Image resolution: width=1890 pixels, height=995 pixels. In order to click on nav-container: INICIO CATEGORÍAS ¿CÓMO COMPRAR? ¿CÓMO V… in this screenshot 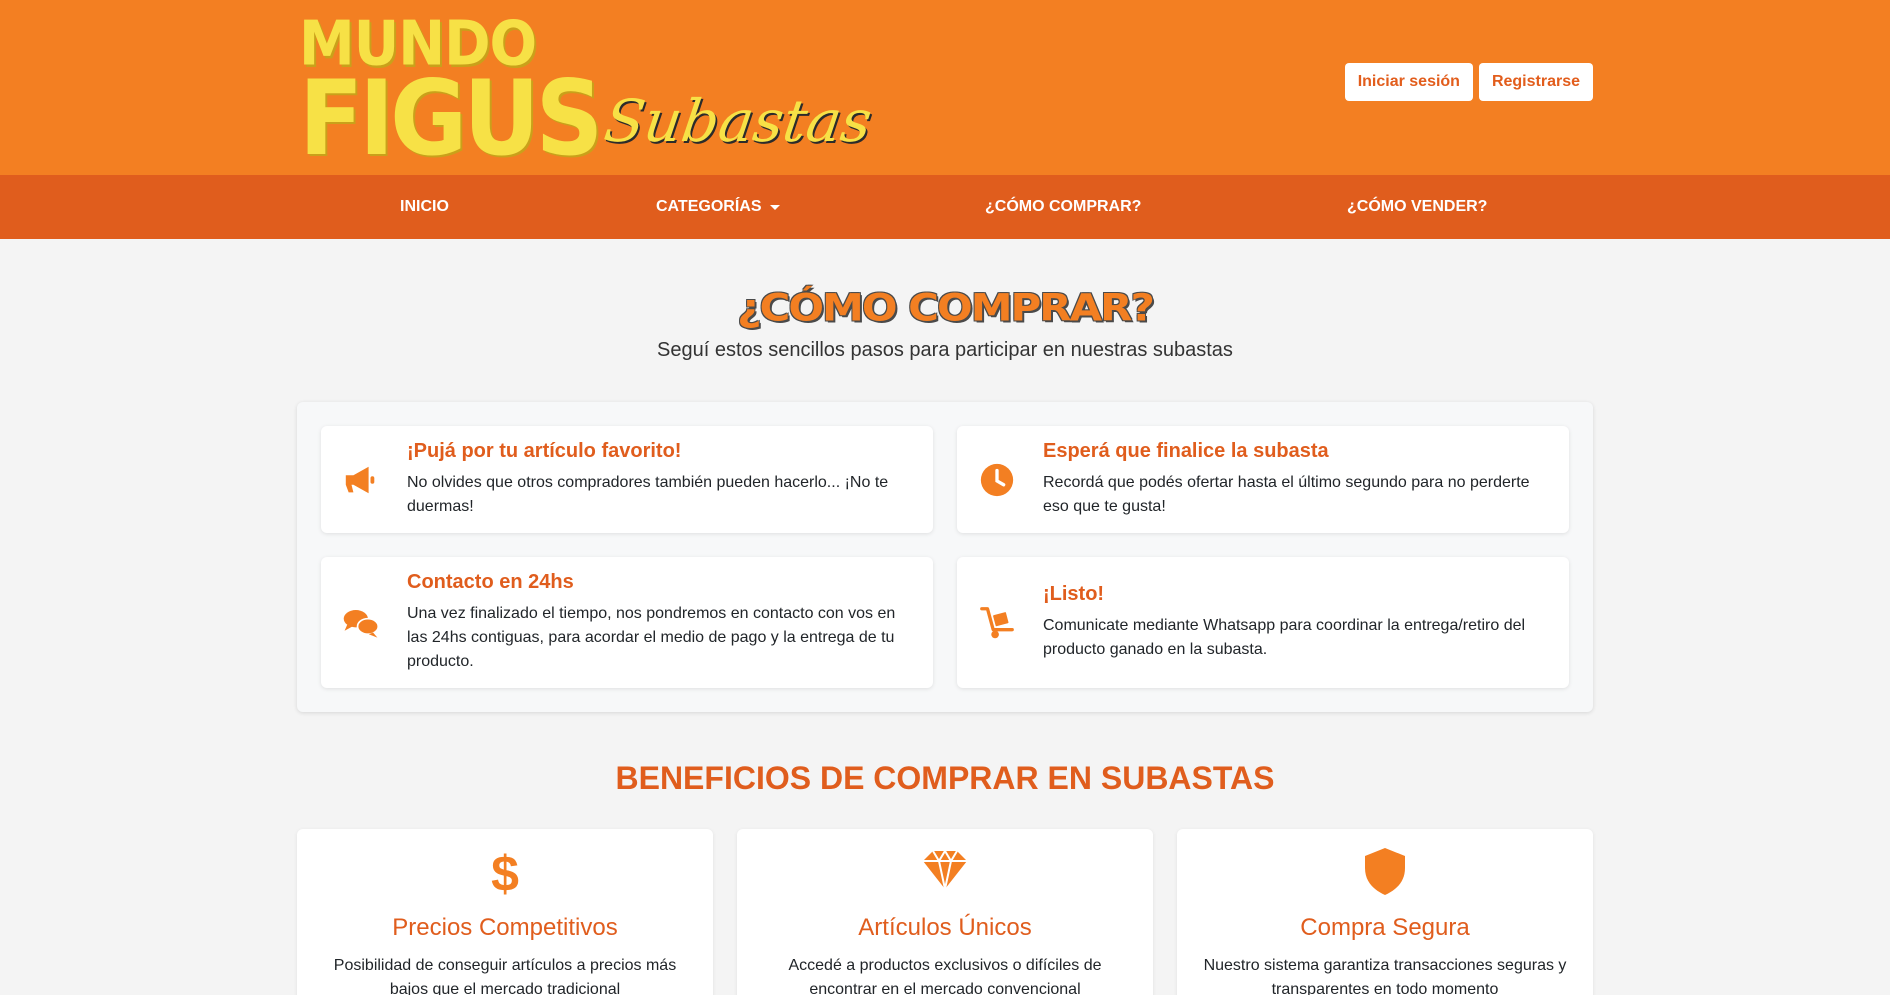, I will do `click(945, 207)`.